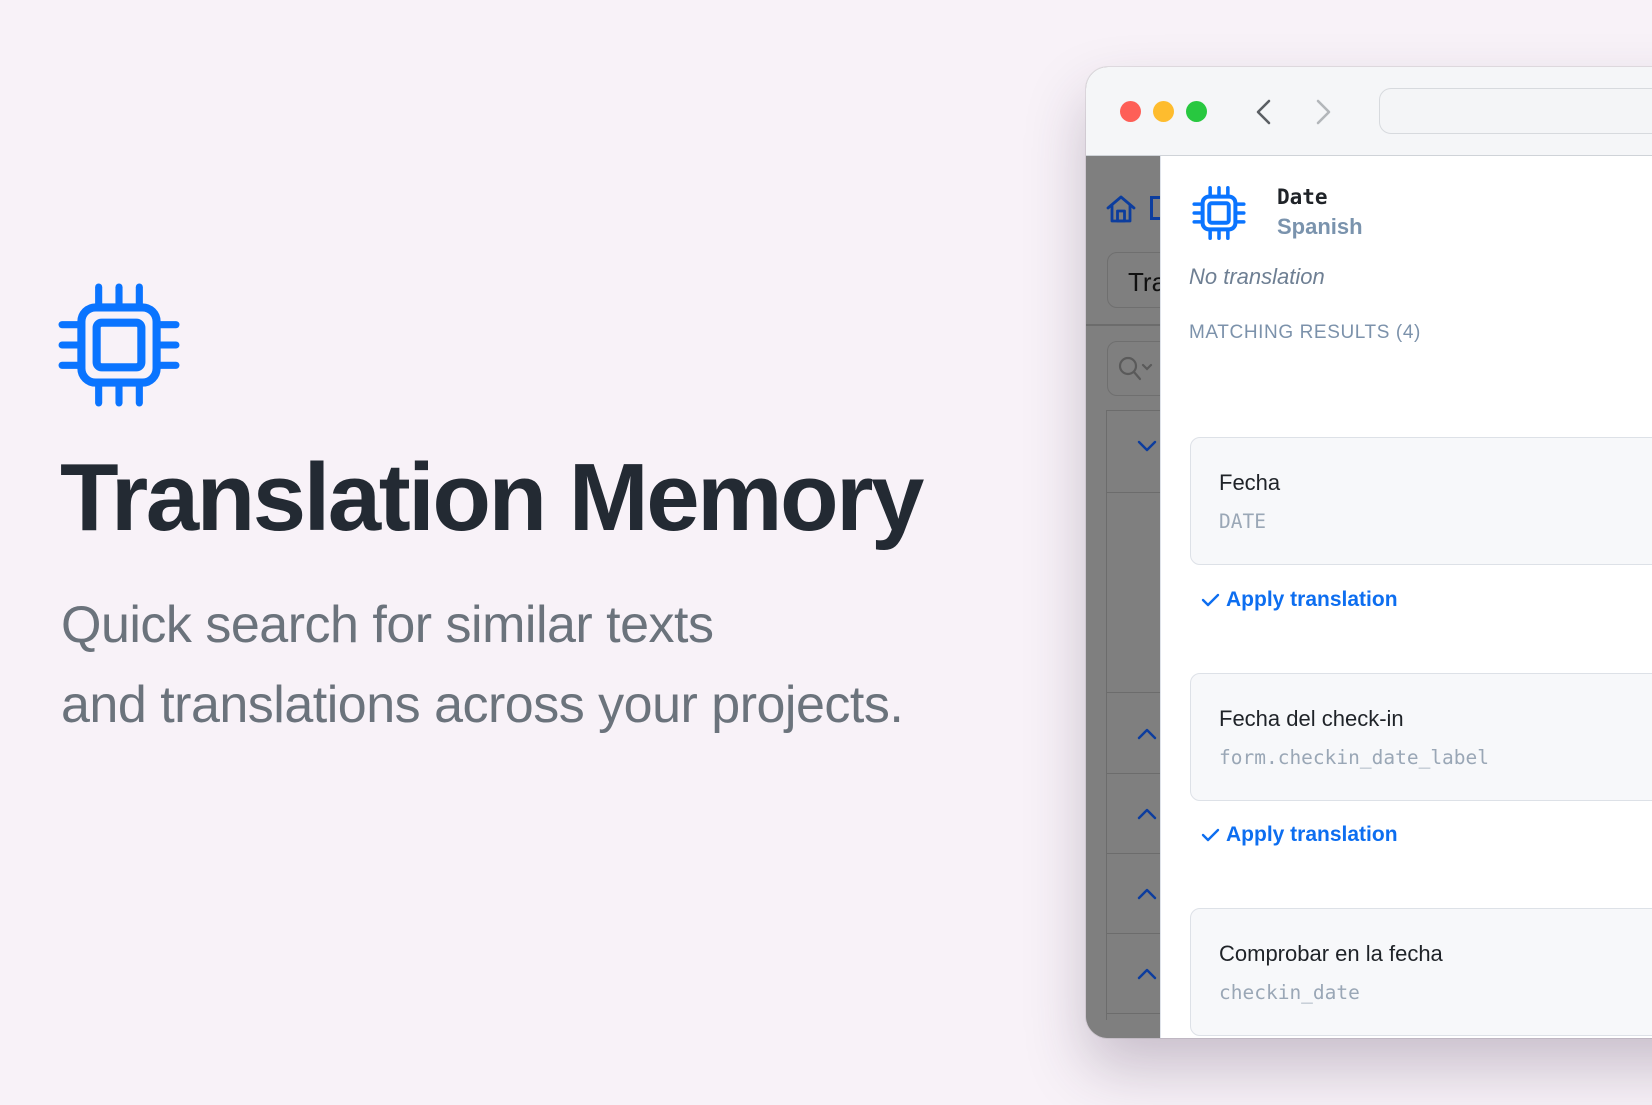 The image size is (1652, 1105). I want to click on hero-subtitle-line: Quick search for similar texts, so click(387, 625).